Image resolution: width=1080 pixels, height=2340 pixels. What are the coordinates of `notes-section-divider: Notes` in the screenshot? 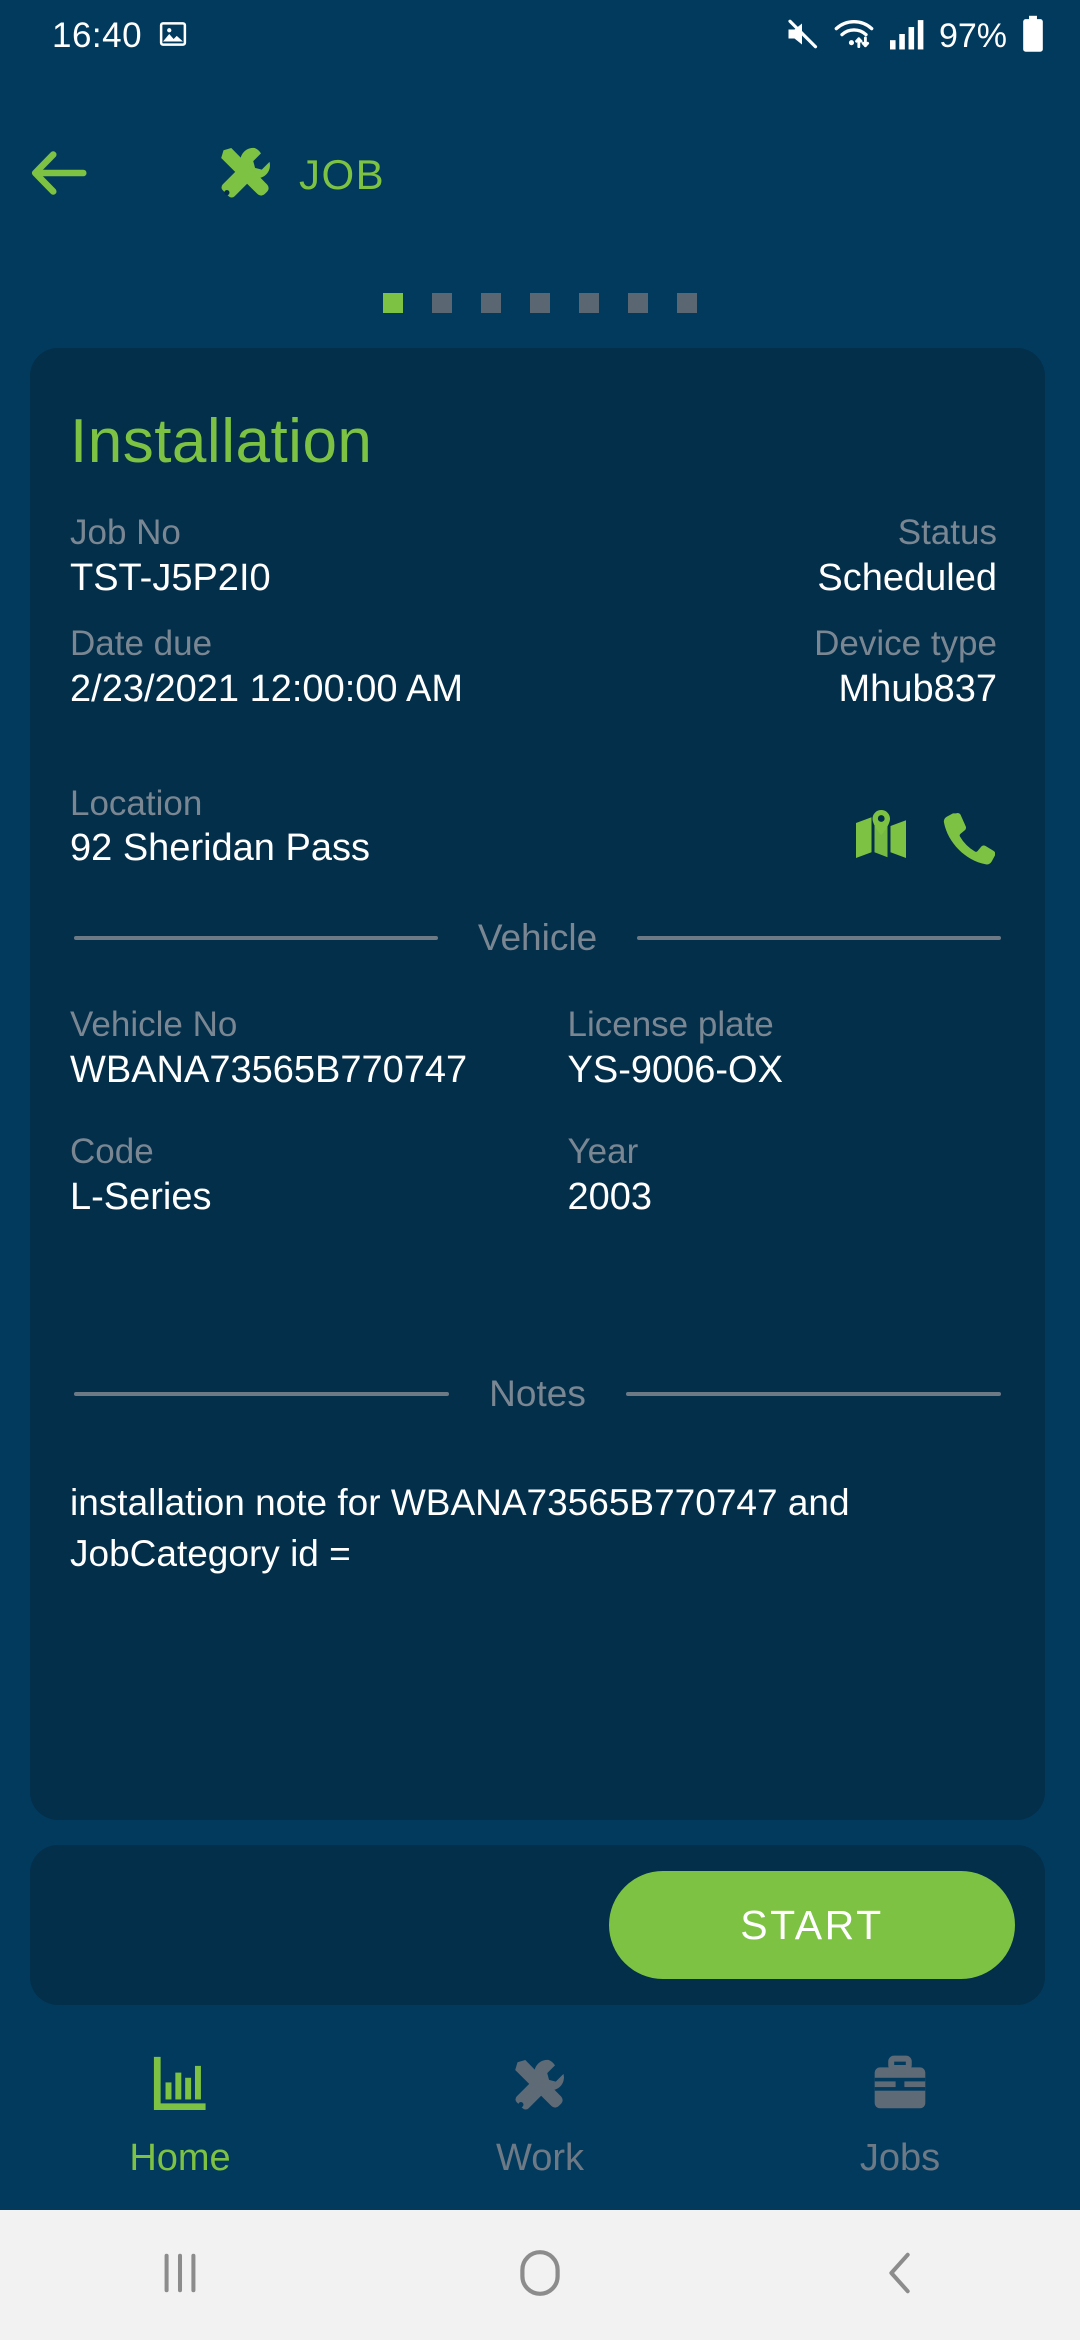 It's located at (537, 1394).